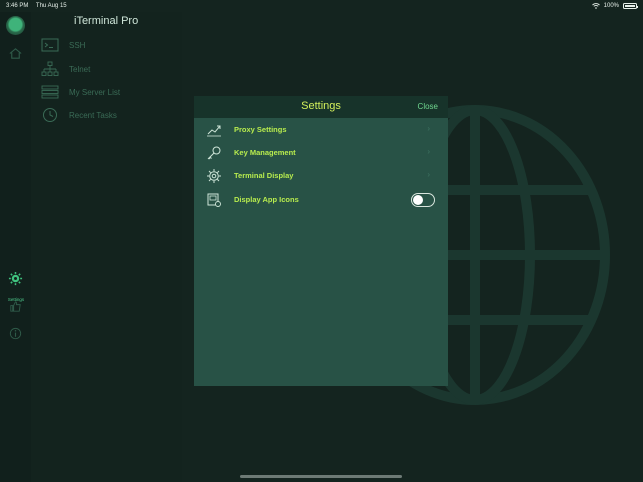 The image size is (643, 482). Describe the element at coordinates (418, 200) in the screenshot. I see `toggle-knob` at that location.